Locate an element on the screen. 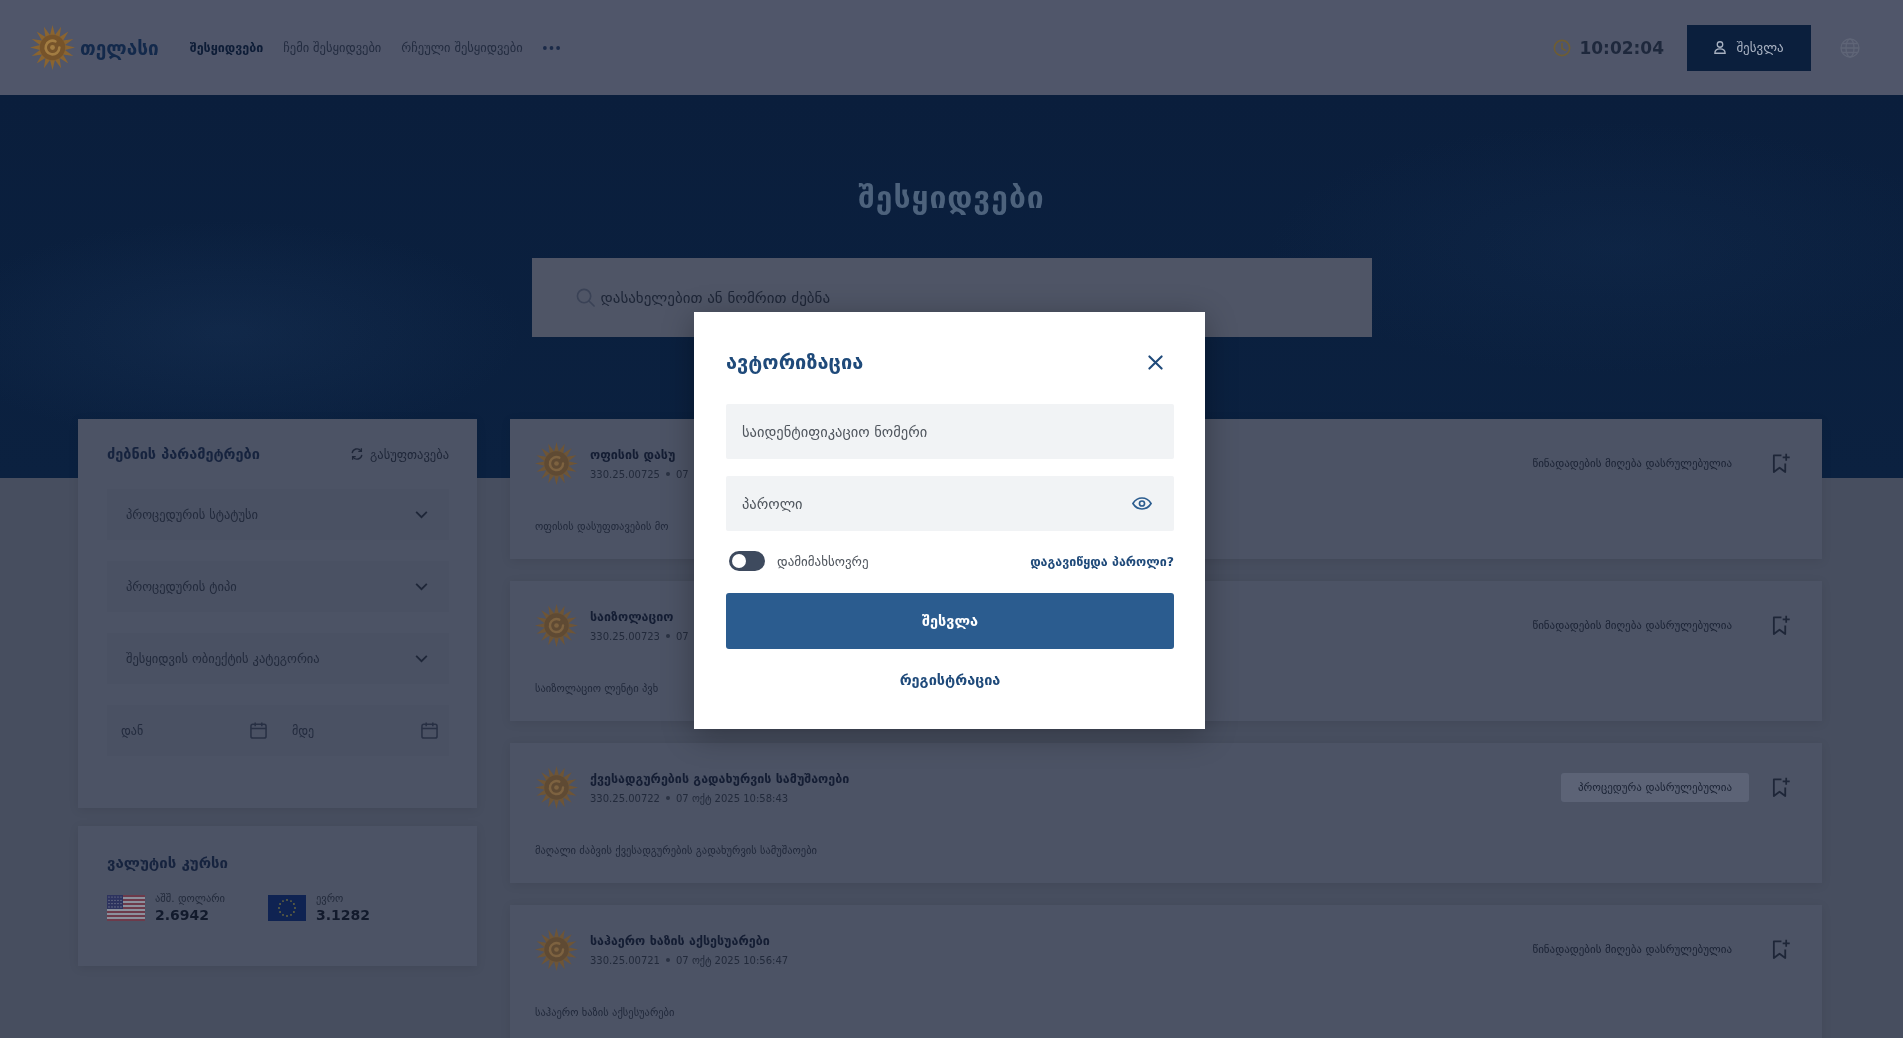 This screenshot has height=1038, width=1903. currency-rate: 2.6942 is located at coordinates (182, 915).